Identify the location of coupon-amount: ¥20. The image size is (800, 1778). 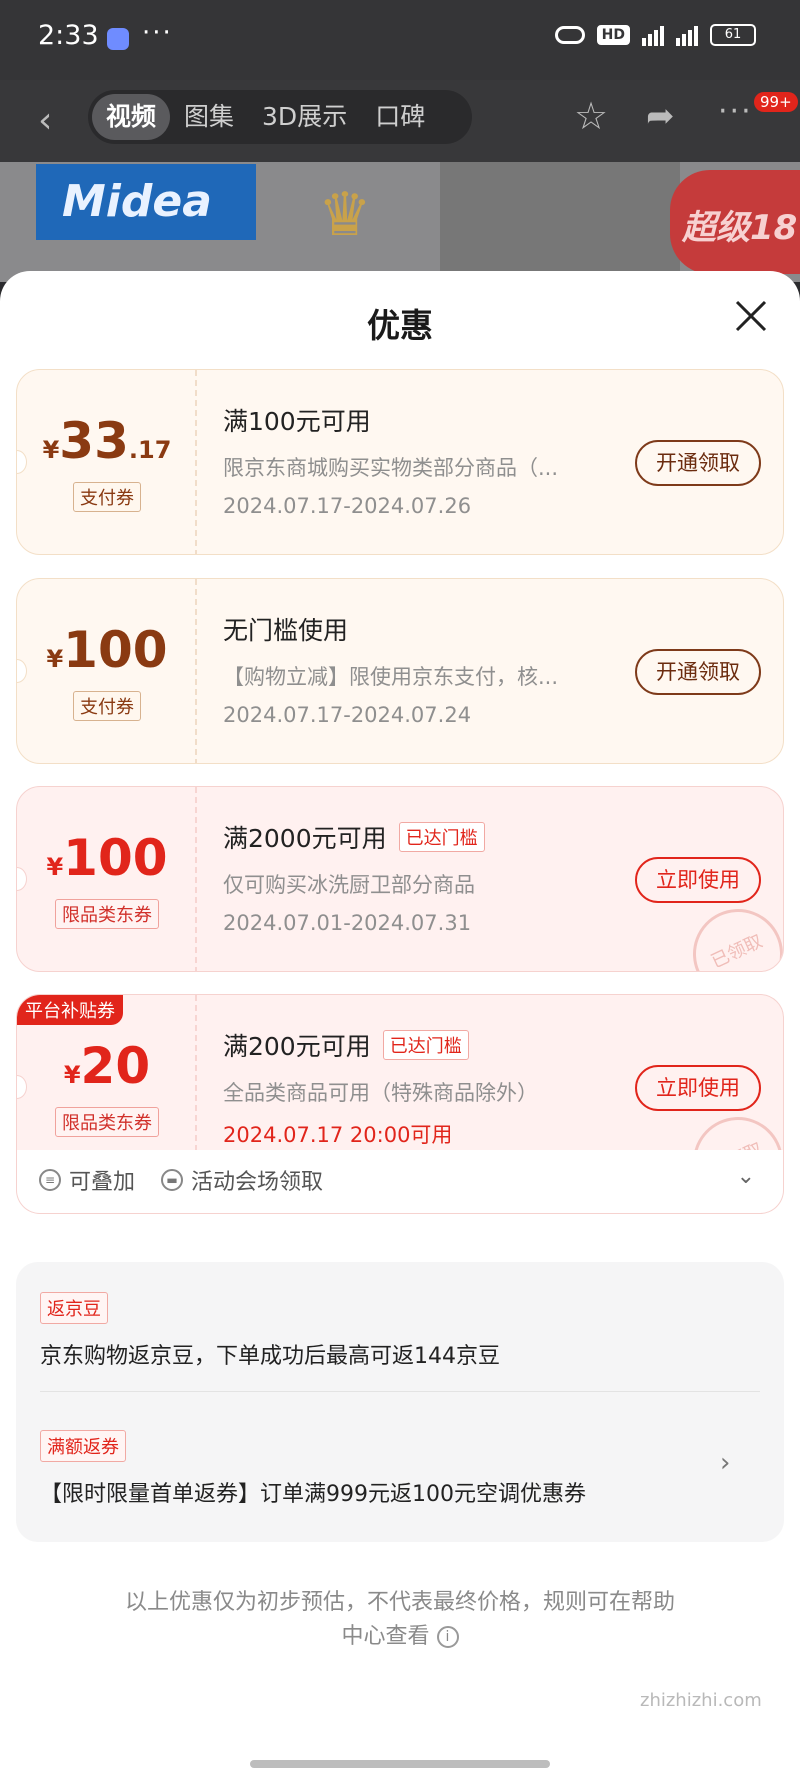
(107, 1066).